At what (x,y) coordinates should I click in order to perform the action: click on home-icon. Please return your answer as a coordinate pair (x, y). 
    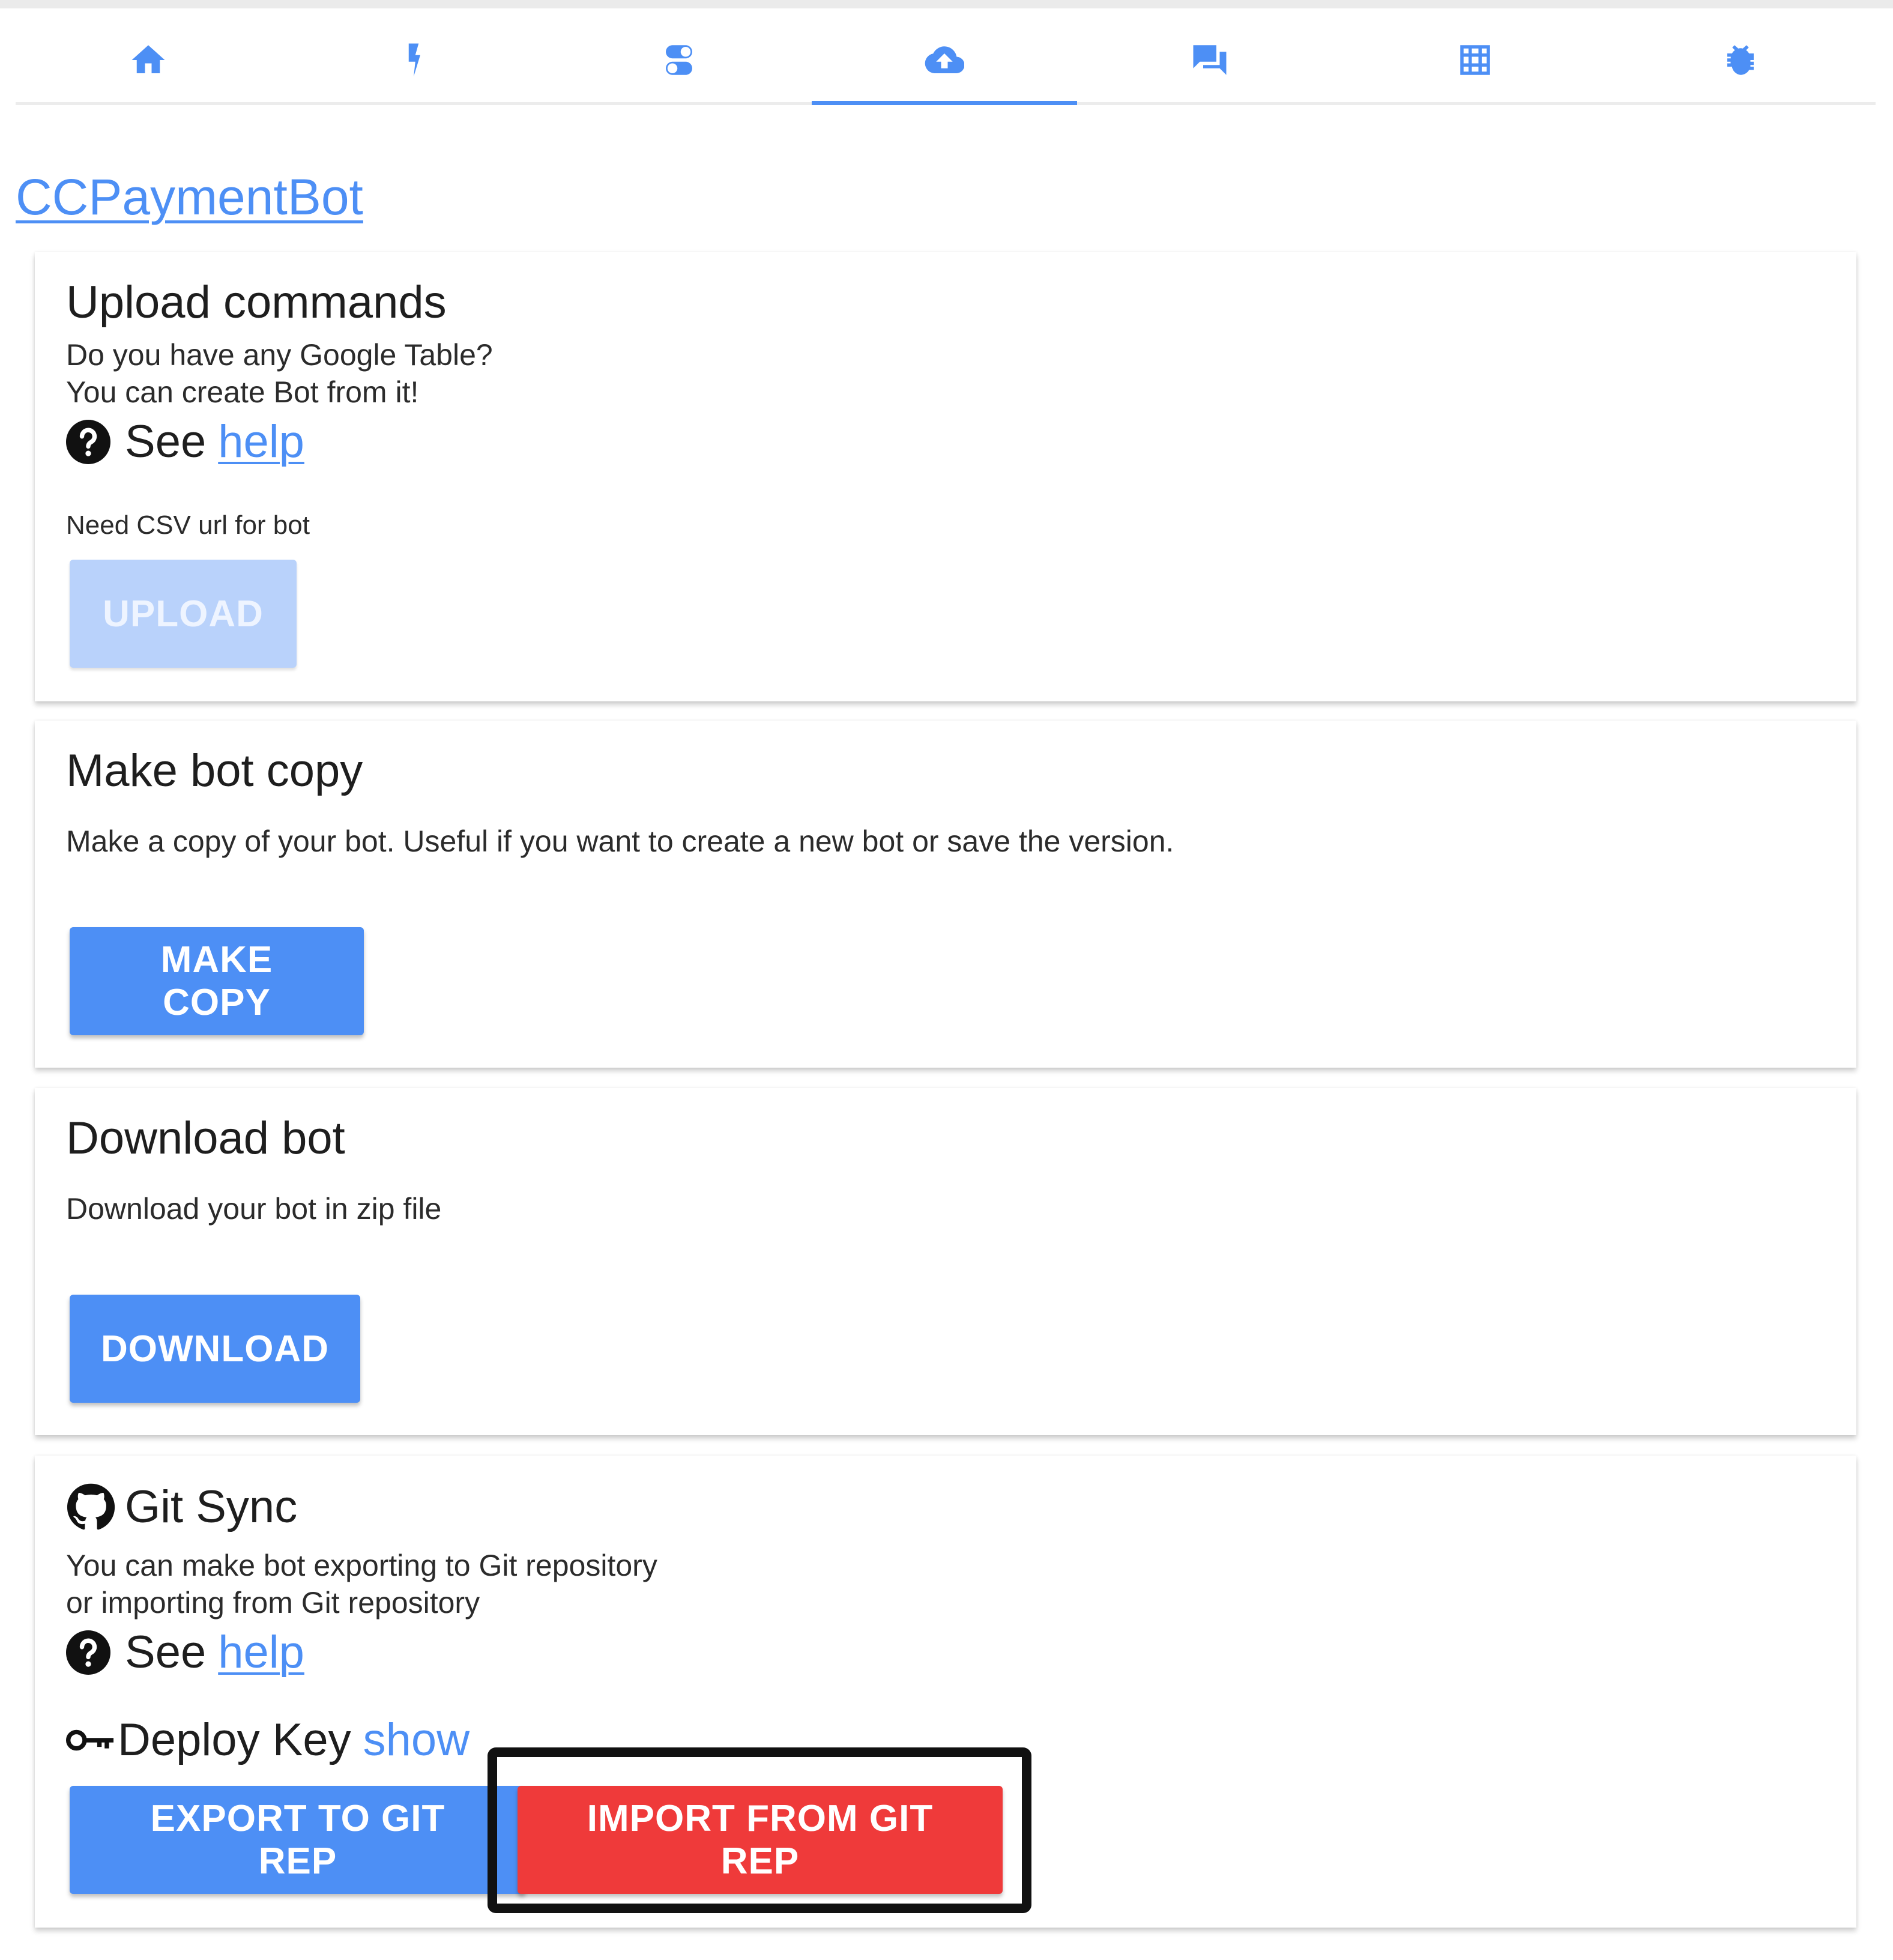
    Looking at the image, I should click on (148, 59).